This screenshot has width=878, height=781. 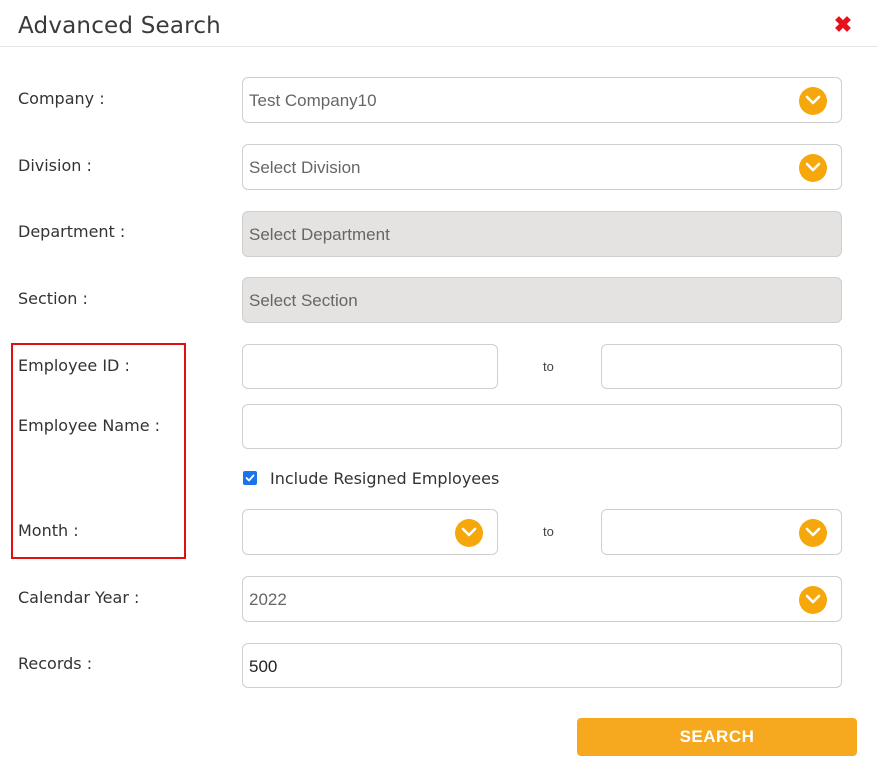 I want to click on division-select: Select Division, so click(x=542, y=167).